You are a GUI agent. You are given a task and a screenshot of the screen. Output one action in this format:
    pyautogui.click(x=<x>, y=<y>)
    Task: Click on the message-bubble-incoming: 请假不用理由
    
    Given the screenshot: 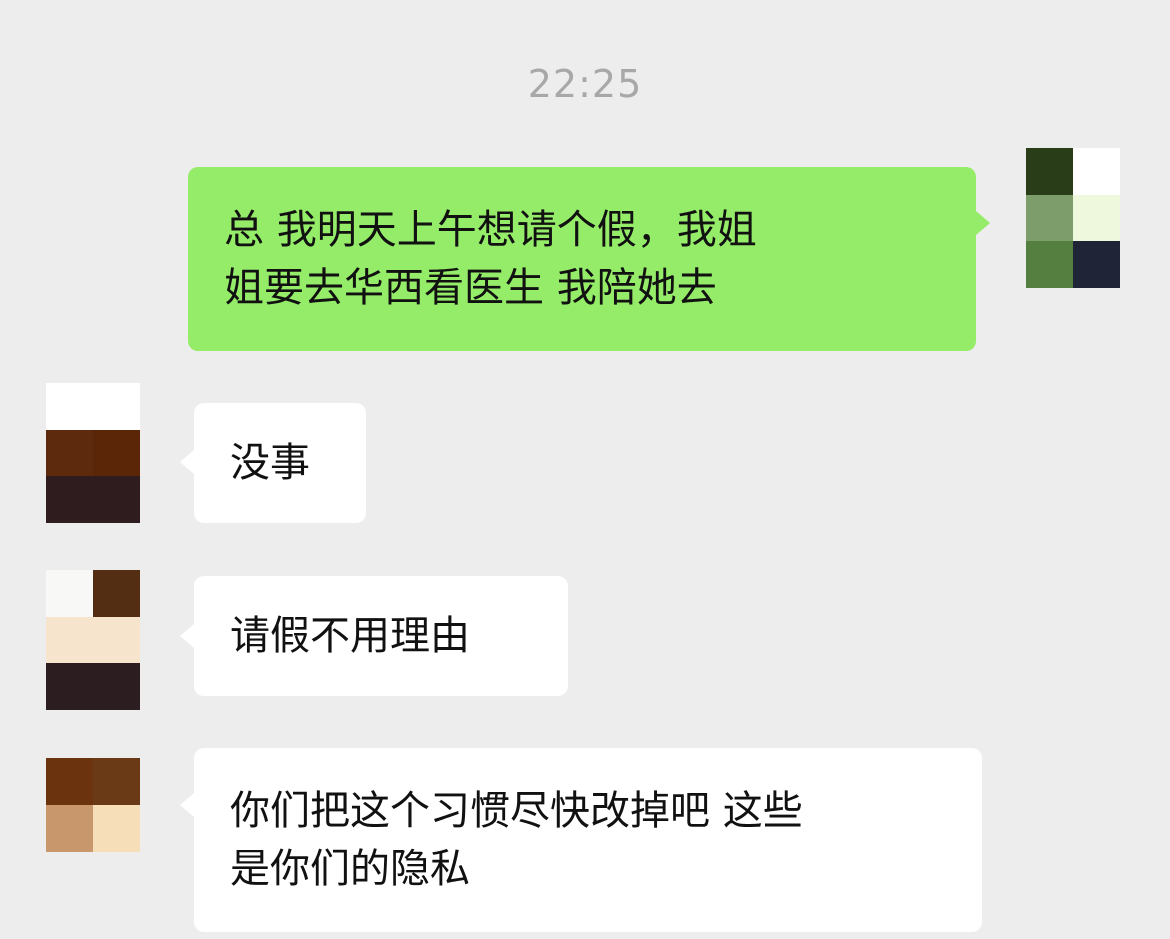 What is the action you would take?
    pyautogui.click(x=381, y=636)
    